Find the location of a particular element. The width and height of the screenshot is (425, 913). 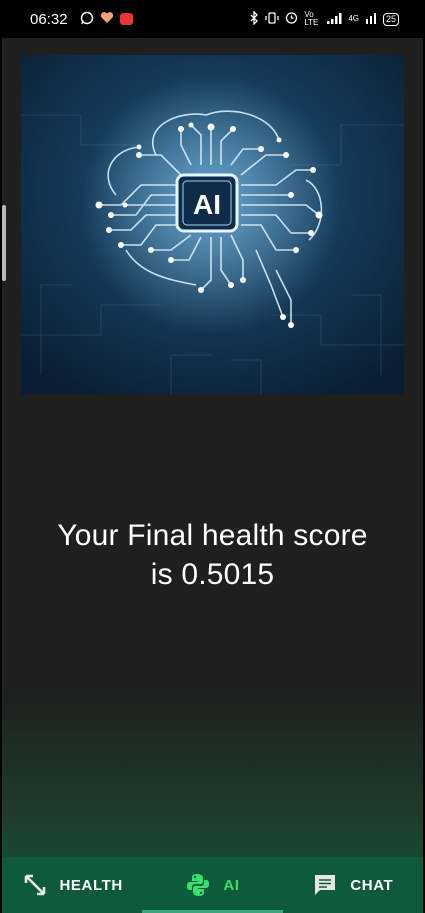

ai-chip-label: AI is located at coordinates (207, 204).